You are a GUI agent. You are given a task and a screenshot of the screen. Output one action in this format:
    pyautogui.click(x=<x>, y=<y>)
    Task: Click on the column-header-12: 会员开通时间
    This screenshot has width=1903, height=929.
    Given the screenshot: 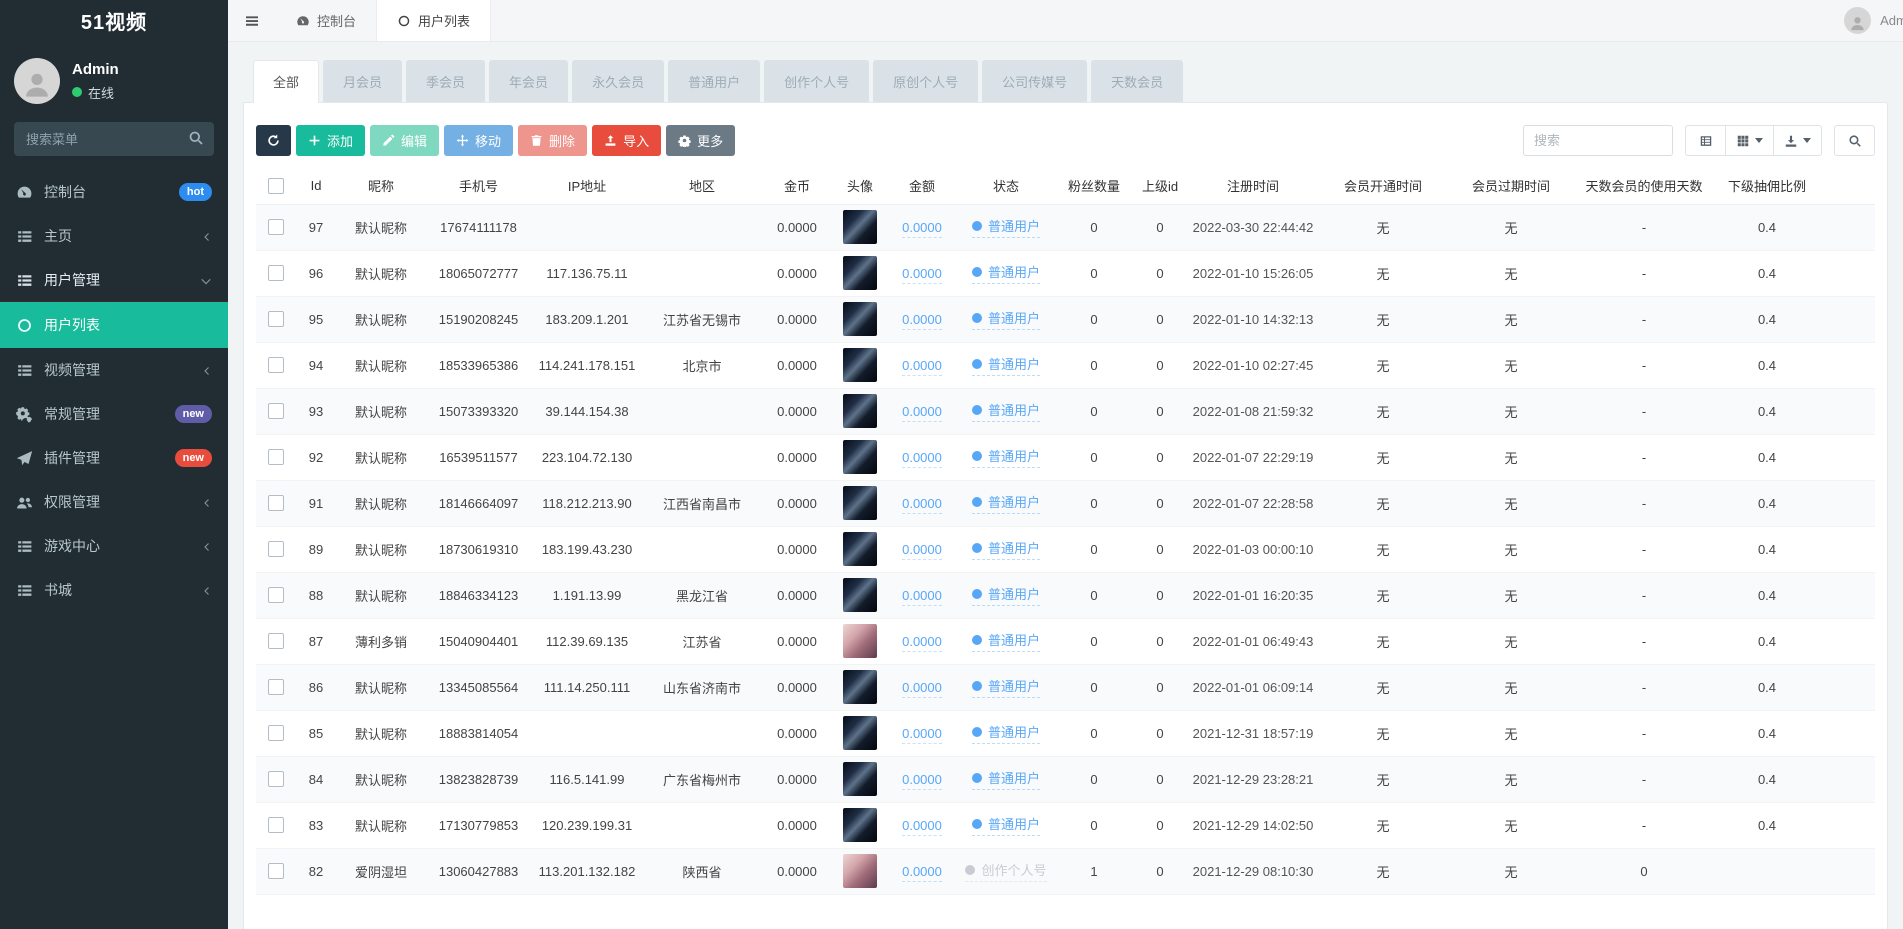 What is the action you would take?
    pyautogui.click(x=1383, y=186)
    